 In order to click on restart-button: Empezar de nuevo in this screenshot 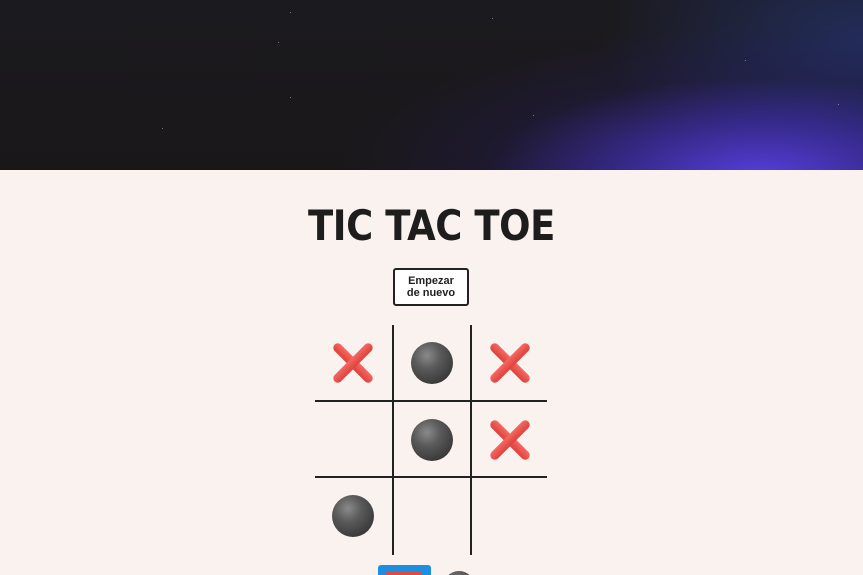, I will do `click(431, 287)`.